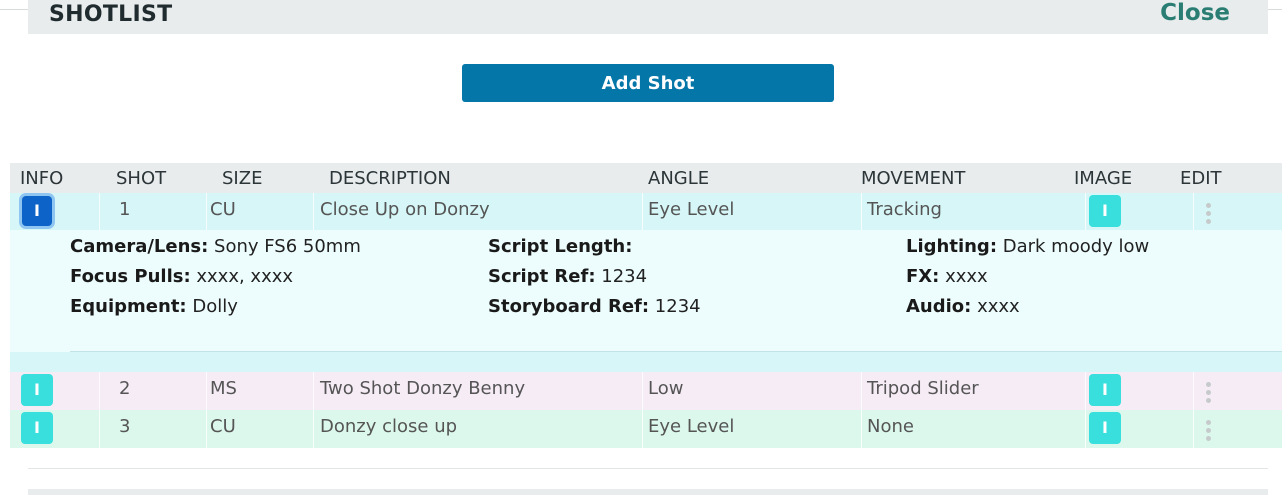  Describe the element at coordinates (963, 306) in the screenshot. I see `detail-audio: Audio: xxxx` at that location.